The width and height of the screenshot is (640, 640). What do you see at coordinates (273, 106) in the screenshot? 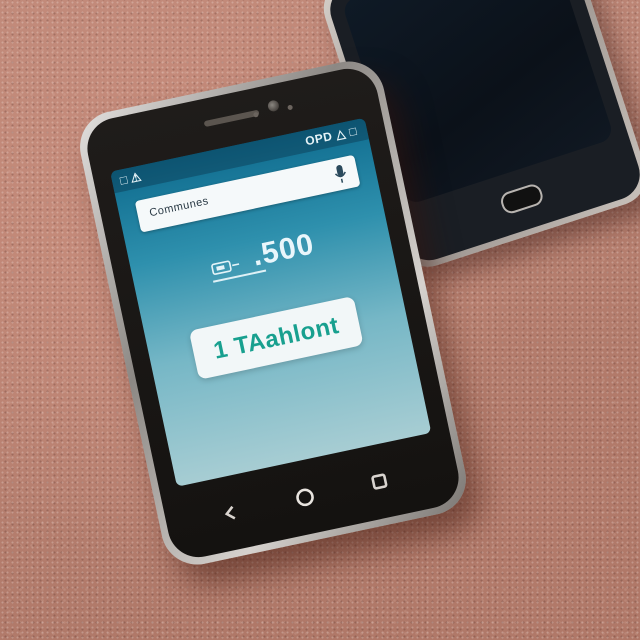
I see `front-camera-icon` at bounding box center [273, 106].